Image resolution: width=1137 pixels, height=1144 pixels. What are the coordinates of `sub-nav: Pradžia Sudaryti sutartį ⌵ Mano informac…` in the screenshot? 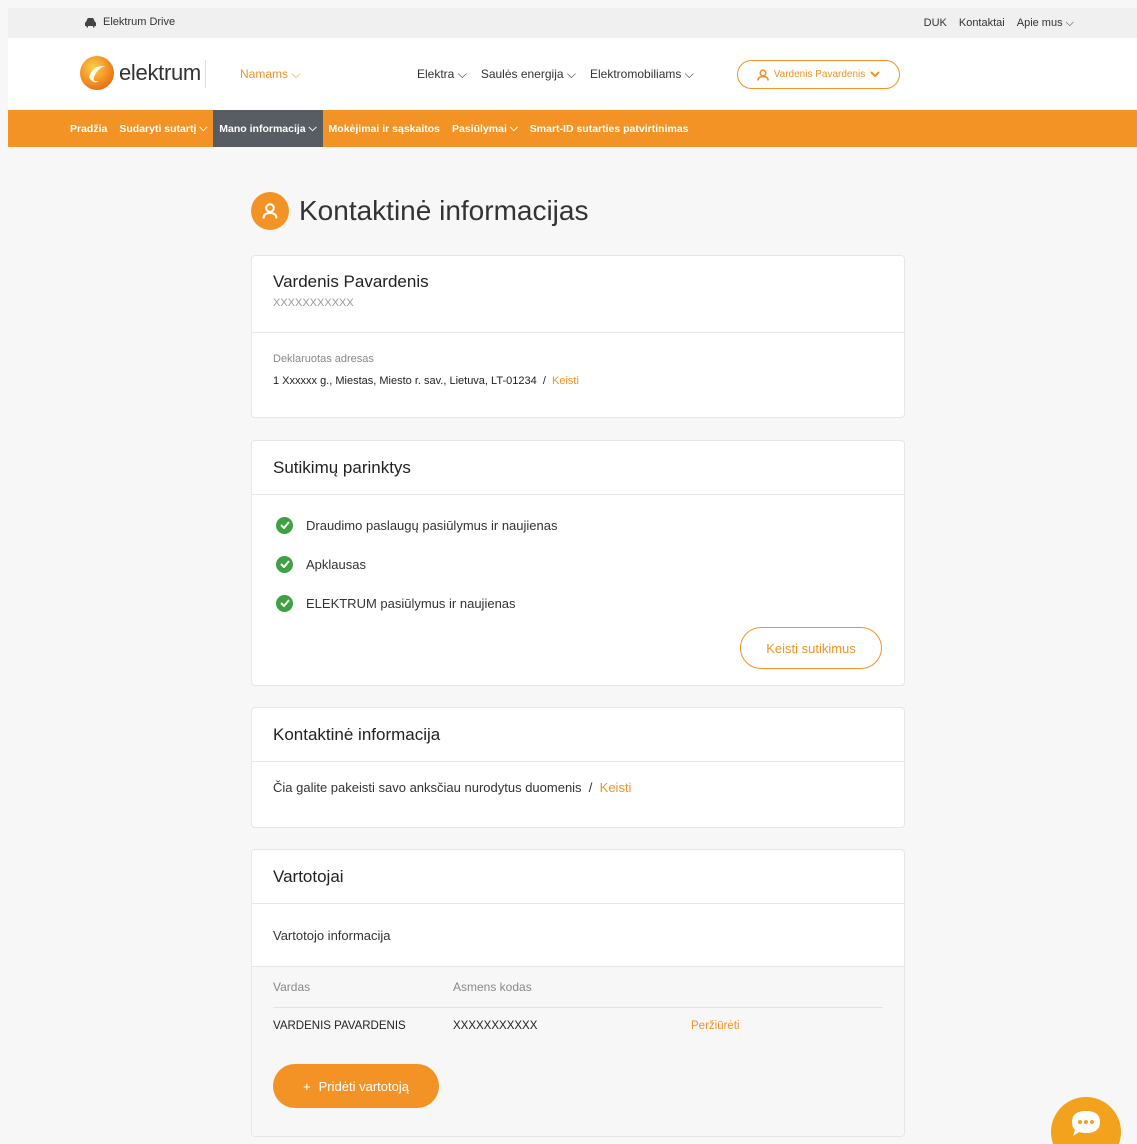 It's located at (572, 128).